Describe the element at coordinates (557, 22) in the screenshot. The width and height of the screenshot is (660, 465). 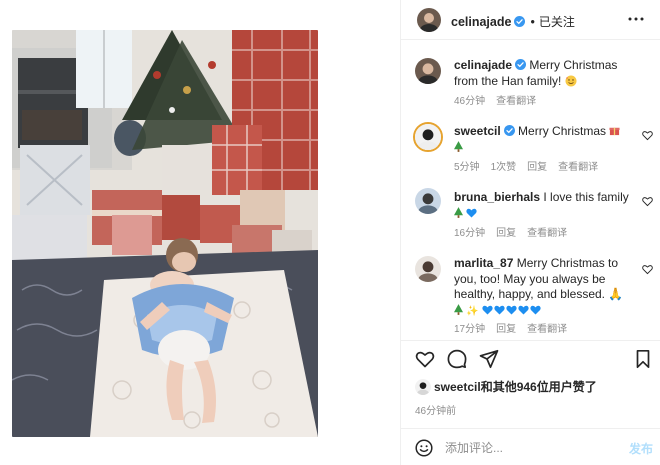
I see `follow-state-button: 已关注` at that location.